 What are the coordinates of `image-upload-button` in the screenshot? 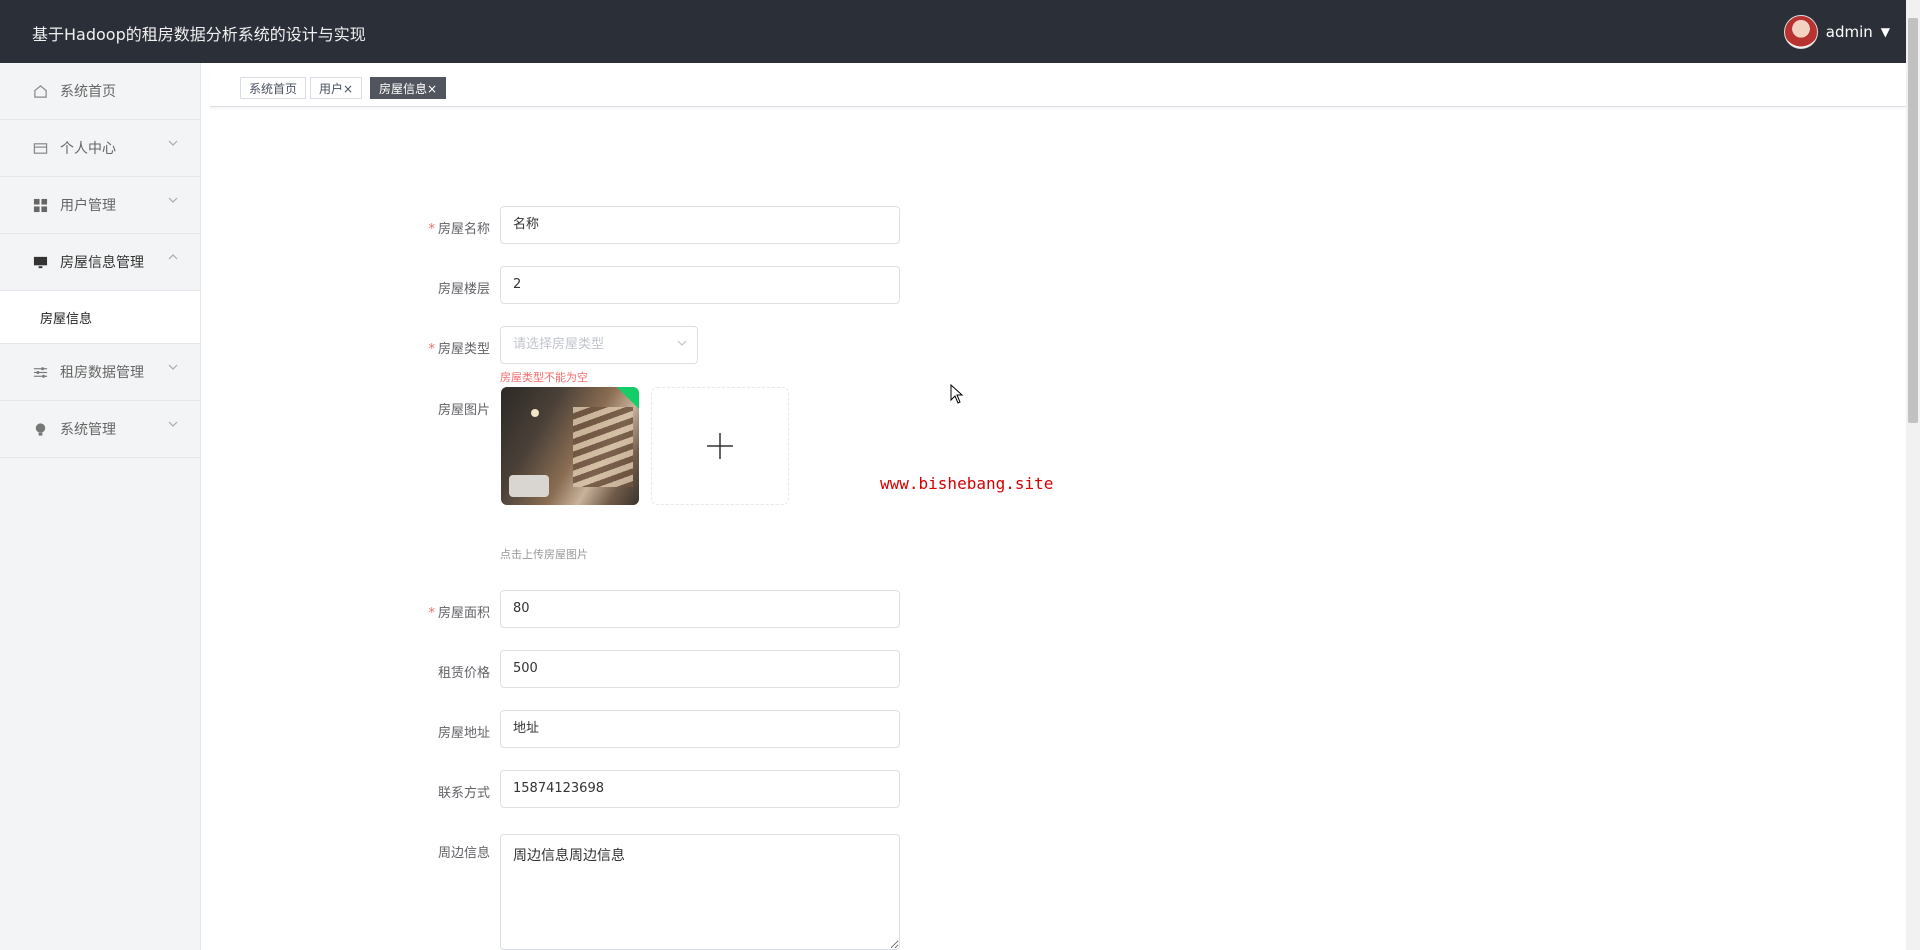 It's located at (720, 446).